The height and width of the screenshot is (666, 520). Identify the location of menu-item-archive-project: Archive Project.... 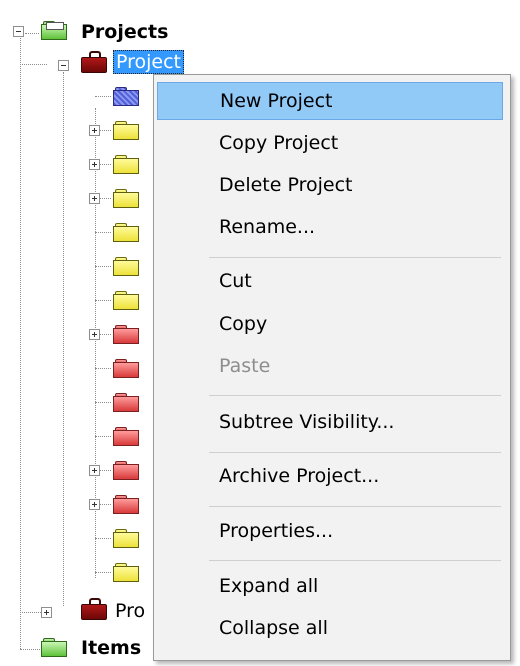
(330, 476).